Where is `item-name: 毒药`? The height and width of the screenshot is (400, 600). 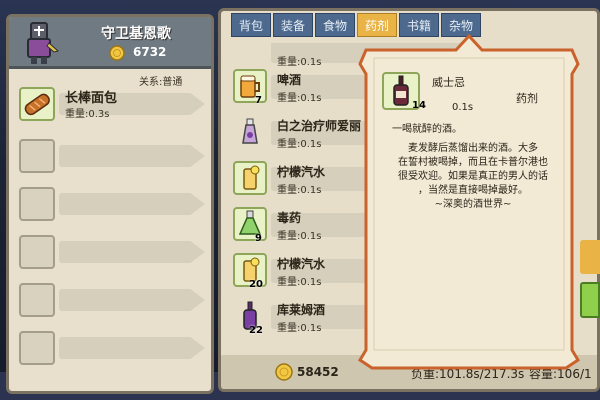
item-name: 毒药 is located at coordinates (289, 218).